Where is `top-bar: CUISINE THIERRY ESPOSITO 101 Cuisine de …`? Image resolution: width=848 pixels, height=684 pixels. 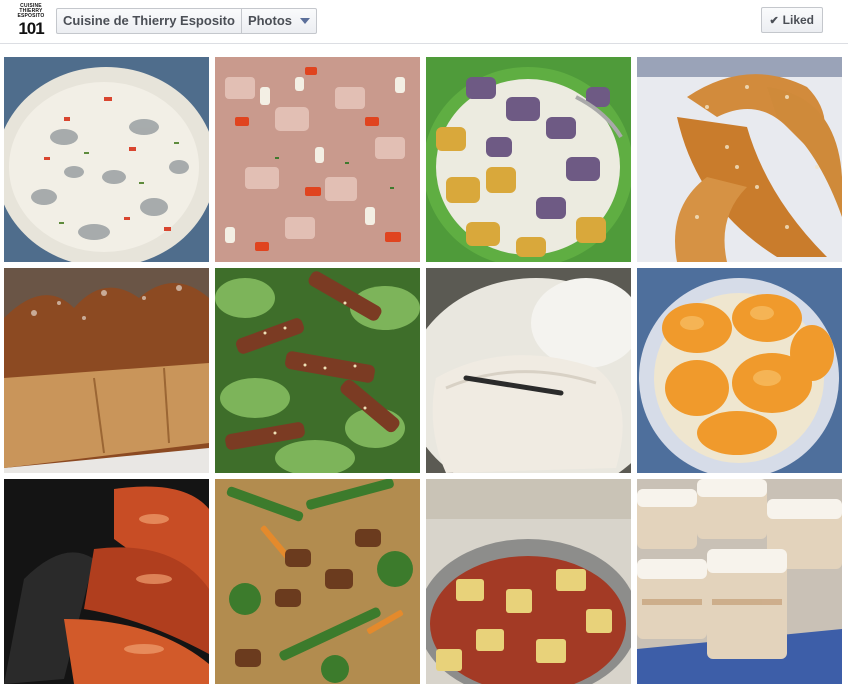 top-bar: CUISINE THIERRY ESPOSITO 101 Cuisine de … is located at coordinates (424, 22).